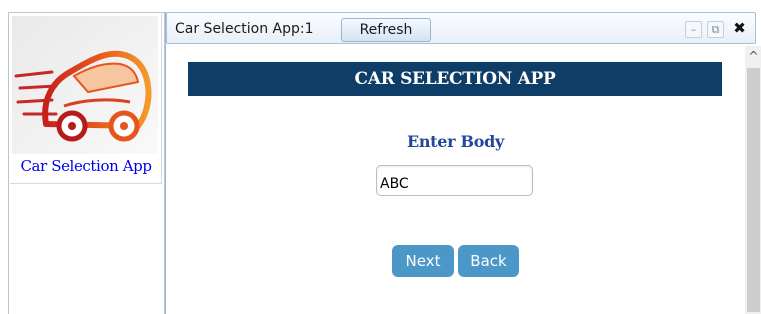 The height and width of the screenshot is (314, 761). Describe the element at coordinates (386, 30) in the screenshot. I see `refresh-button: Refresh` at that location.